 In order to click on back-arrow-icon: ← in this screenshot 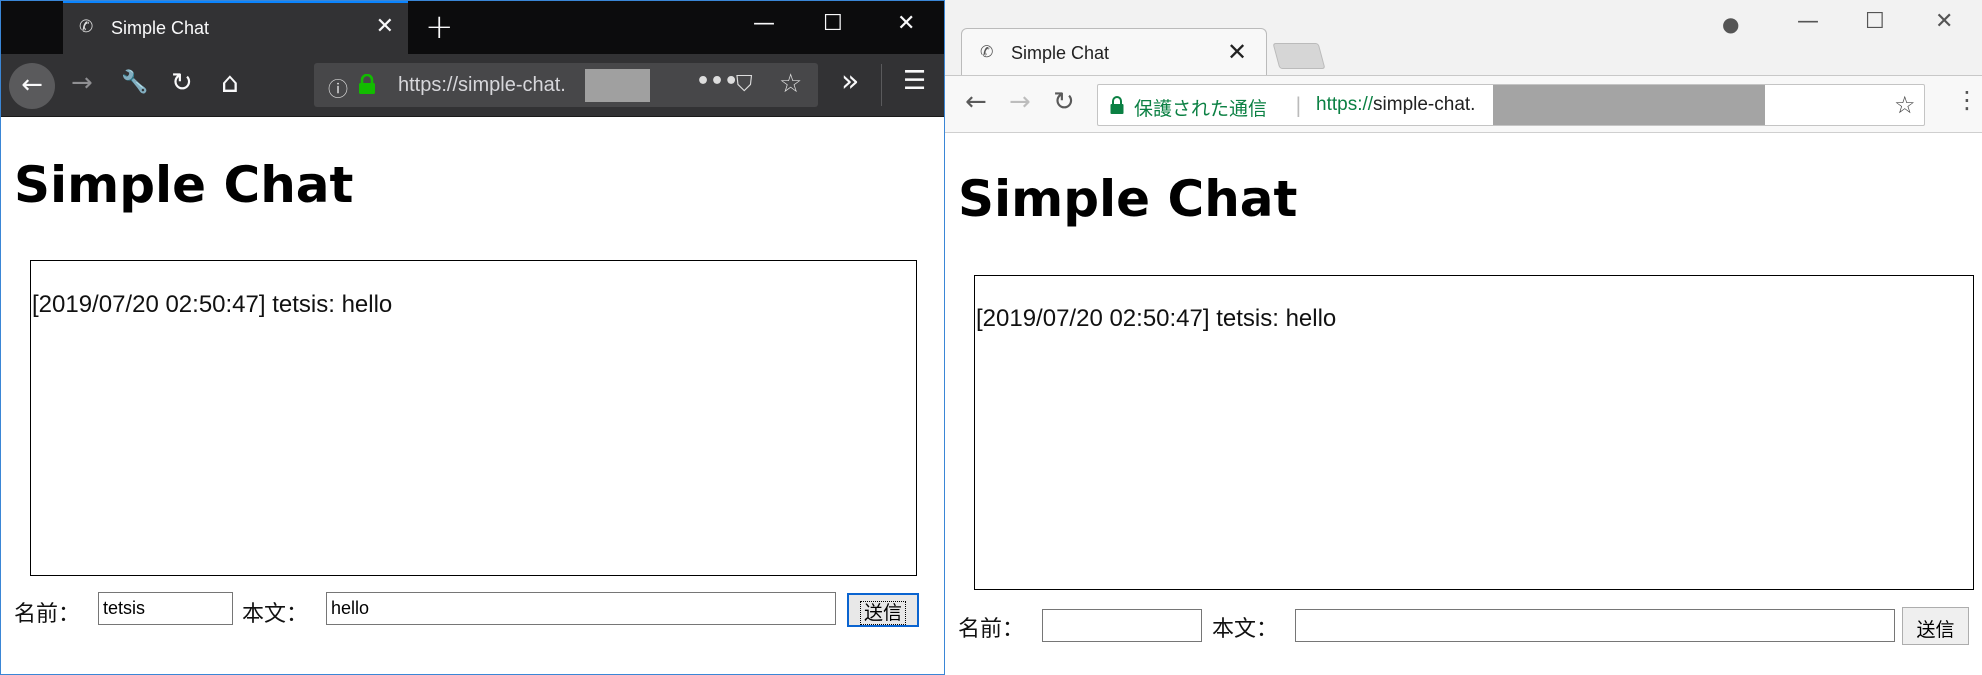, I will do `click(32, 85)`.